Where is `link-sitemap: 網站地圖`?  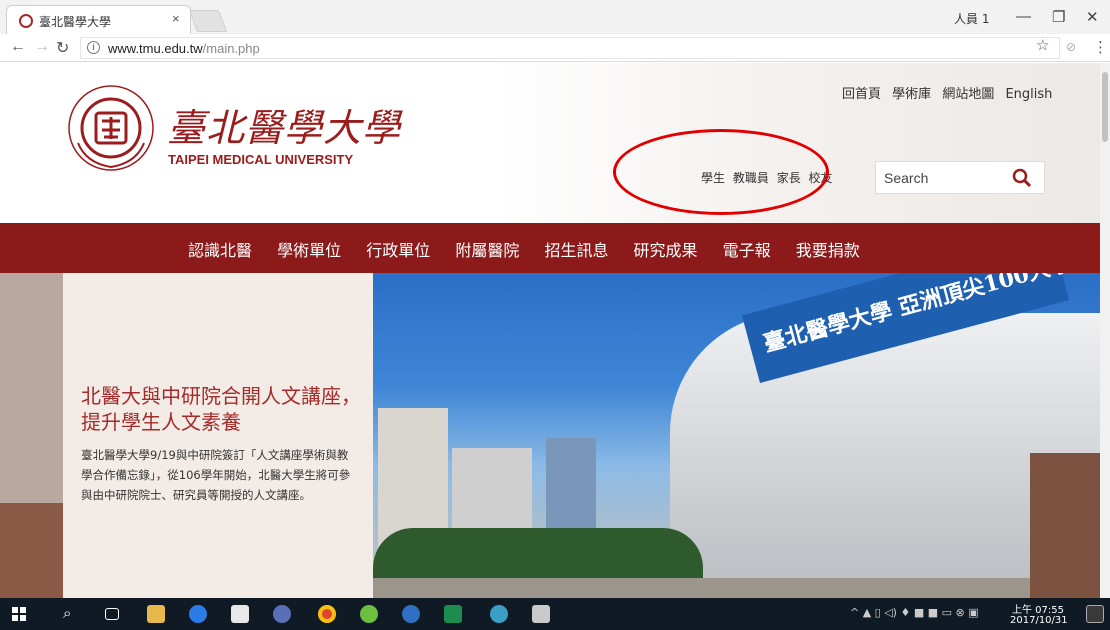
link-sitemap: 網站地圖 is located at coordinates (968, 94).